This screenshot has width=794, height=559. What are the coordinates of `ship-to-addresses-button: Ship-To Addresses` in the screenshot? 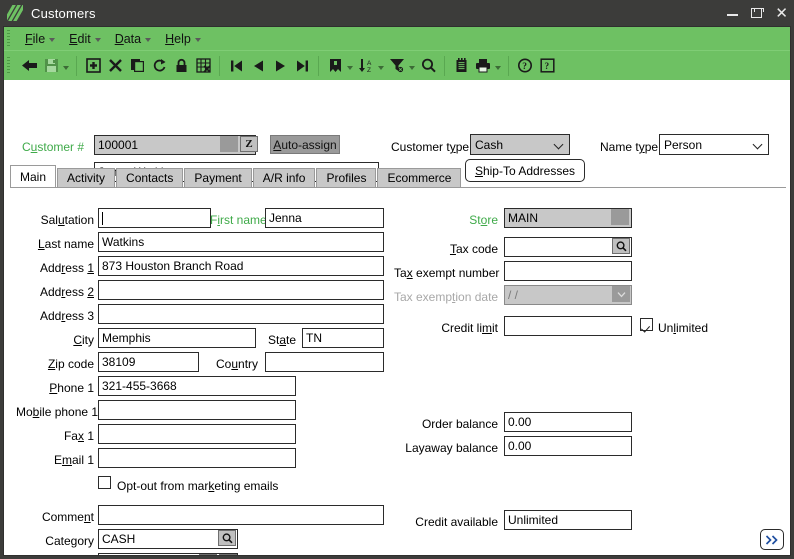 It's located at (525, 170).